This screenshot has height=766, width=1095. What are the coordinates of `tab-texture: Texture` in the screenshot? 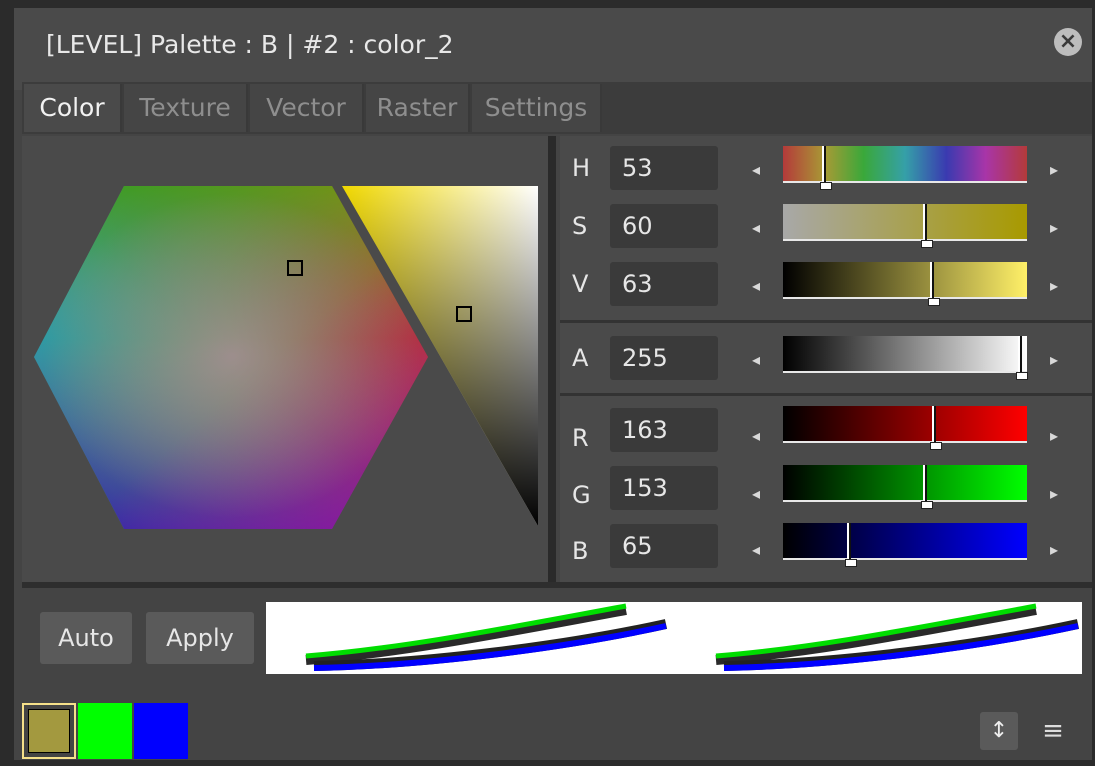 It's located at (186, 108).